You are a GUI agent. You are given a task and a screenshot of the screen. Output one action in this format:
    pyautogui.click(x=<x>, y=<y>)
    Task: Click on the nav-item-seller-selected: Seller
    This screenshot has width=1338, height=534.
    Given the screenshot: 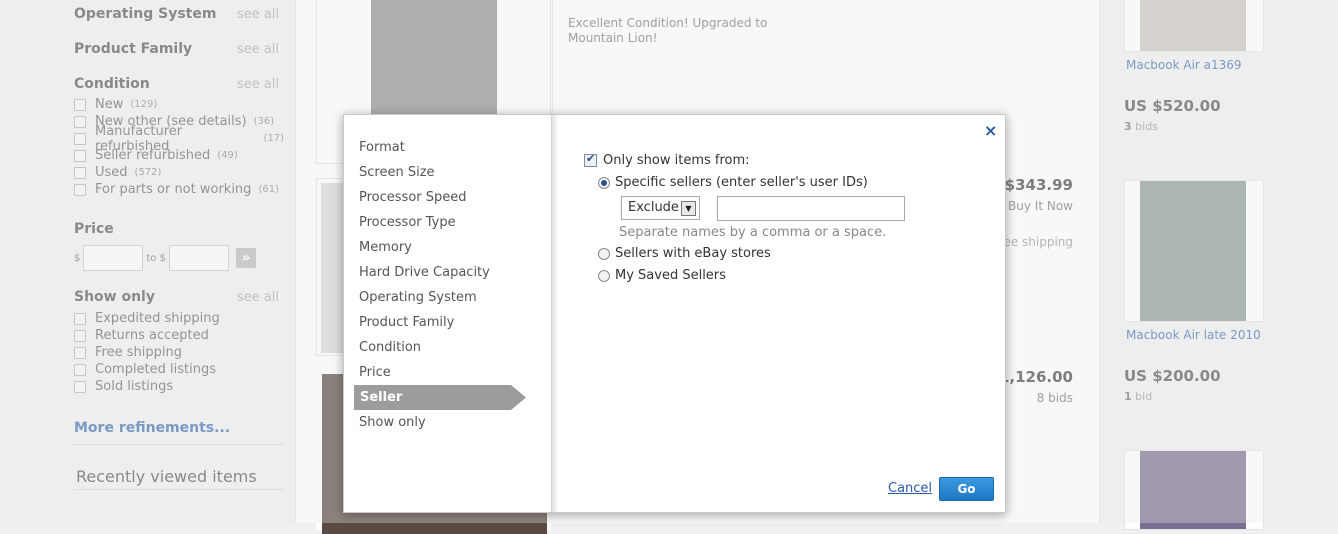 What is the action you would take?
    pyautogui.click(x=440, y=397)
    